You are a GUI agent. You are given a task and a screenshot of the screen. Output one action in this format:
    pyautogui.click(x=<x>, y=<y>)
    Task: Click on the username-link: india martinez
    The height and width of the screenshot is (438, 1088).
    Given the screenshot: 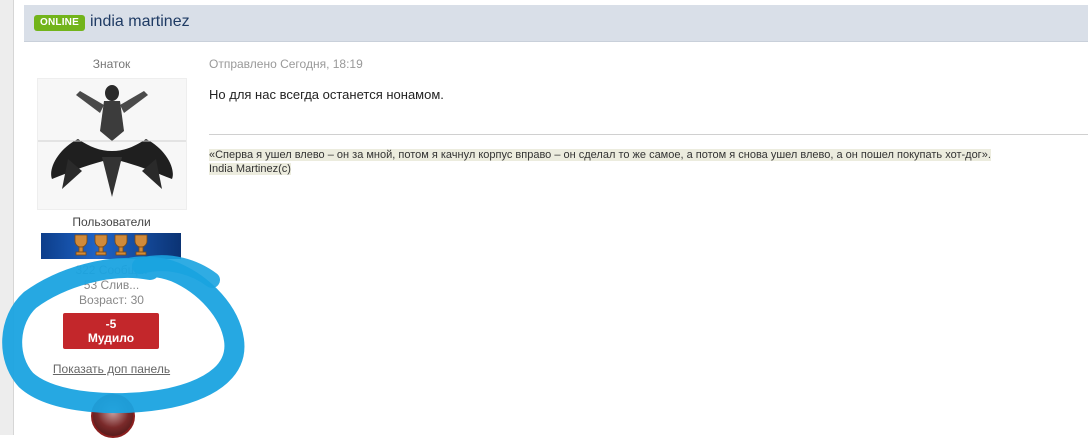 What is the action you would take?
    pyautogui.click(x=140, y=22)
    